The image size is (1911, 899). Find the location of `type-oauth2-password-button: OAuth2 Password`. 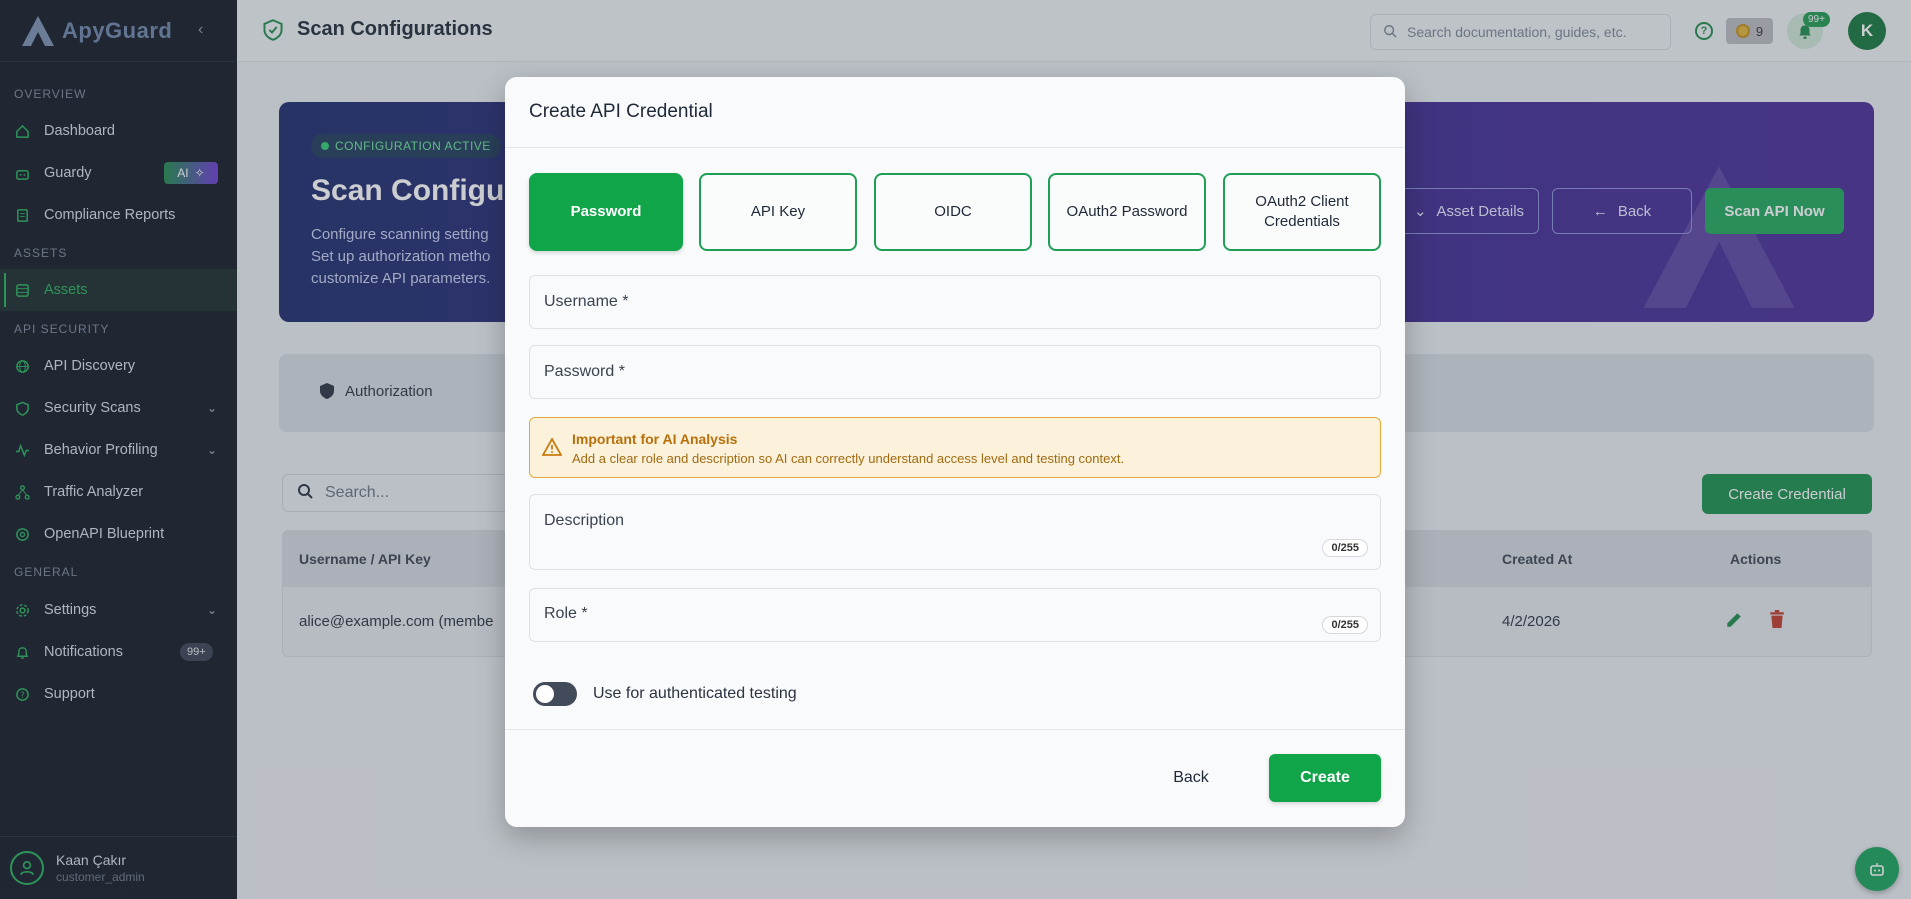

type-oauth2-password-button: OAuth2 Password is located at coordinates (1127, 212).